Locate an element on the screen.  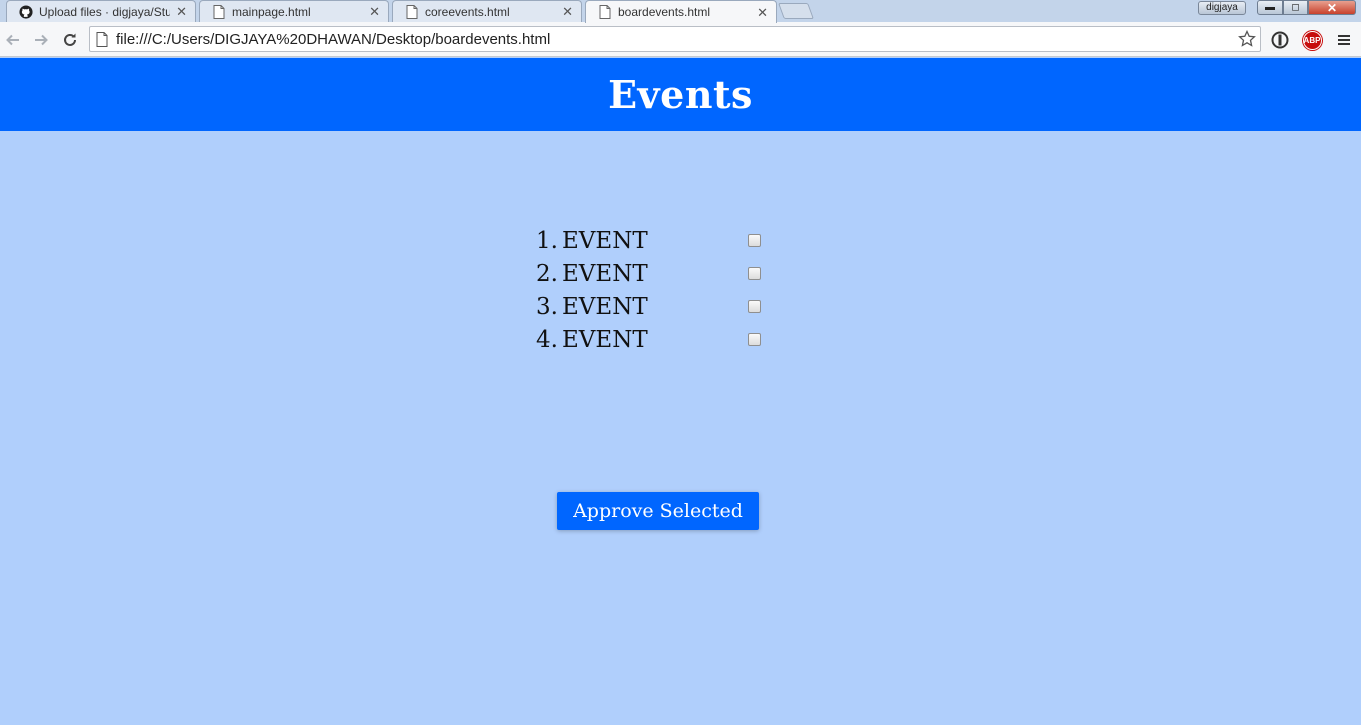
list-item: 1. EVENT is located at coordinates (650, 240).